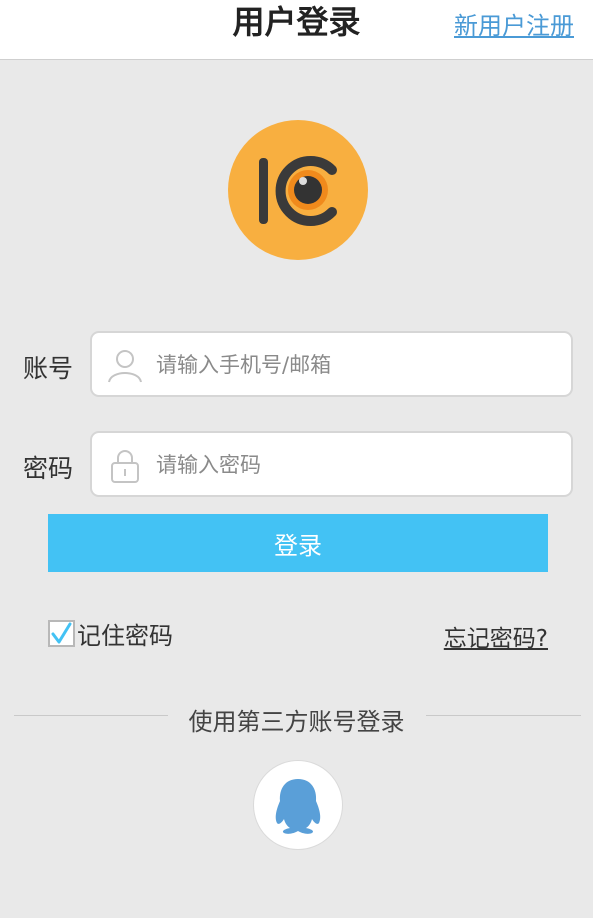  I want to click on account-input-box, so click(331, 364).